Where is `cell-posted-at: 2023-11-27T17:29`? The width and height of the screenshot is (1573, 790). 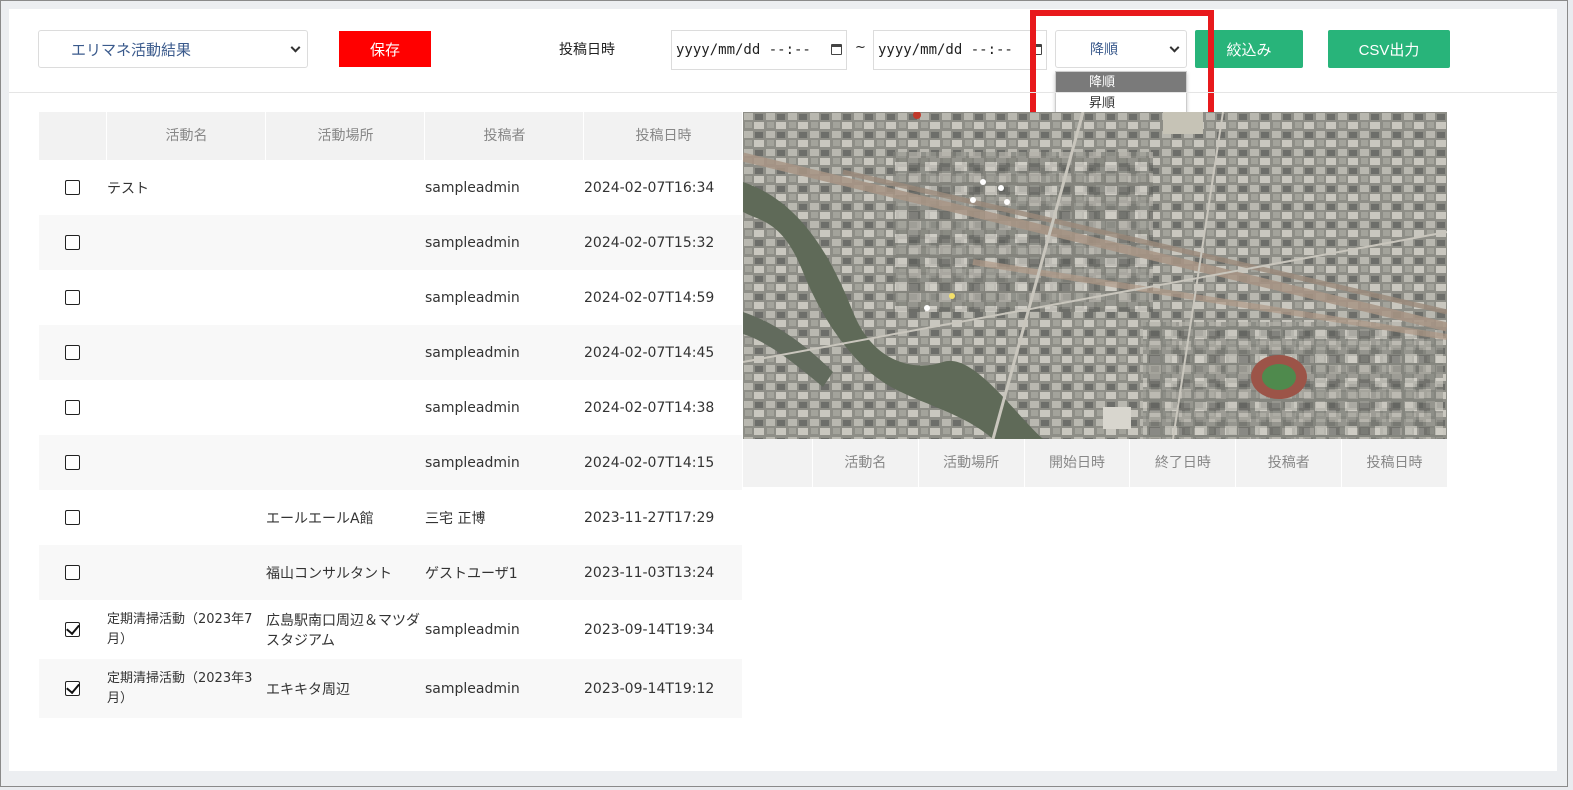 cell-posted-at: 2023-11-27T17:29 is located at coordinates (649, 517).